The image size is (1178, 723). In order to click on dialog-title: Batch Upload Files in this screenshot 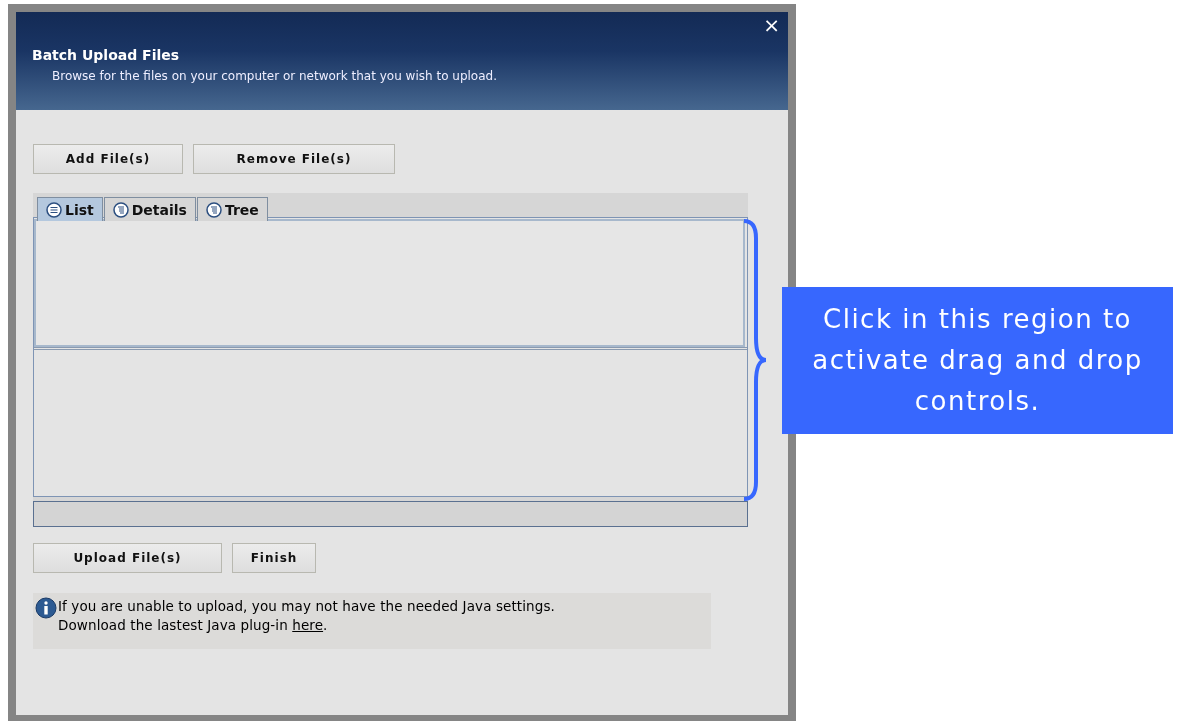, I will do `click(106, 55)`.